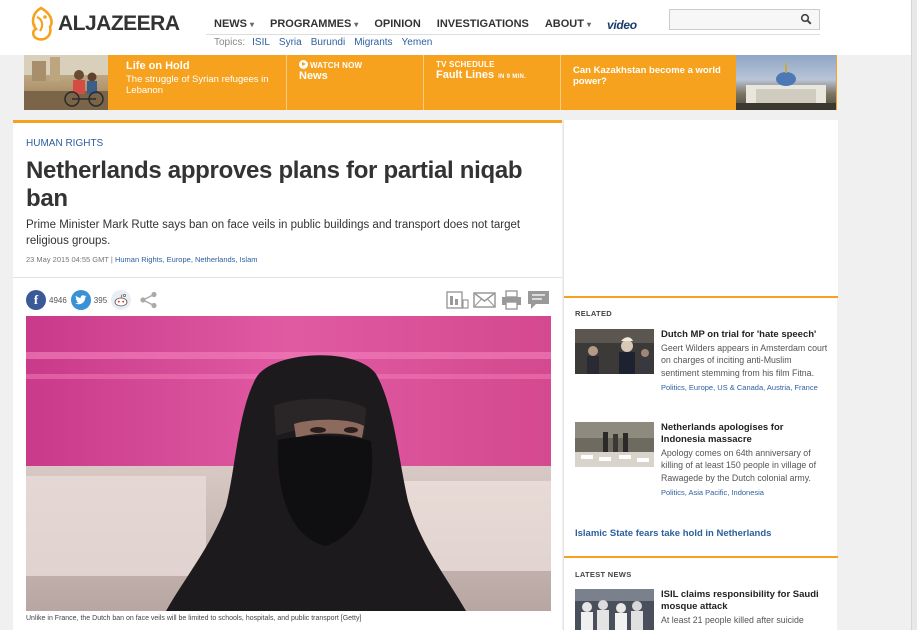  What do you see at coordinates (701, 208) in the screenshot?
I see `ad-slot` at bounding box center [701, 208].